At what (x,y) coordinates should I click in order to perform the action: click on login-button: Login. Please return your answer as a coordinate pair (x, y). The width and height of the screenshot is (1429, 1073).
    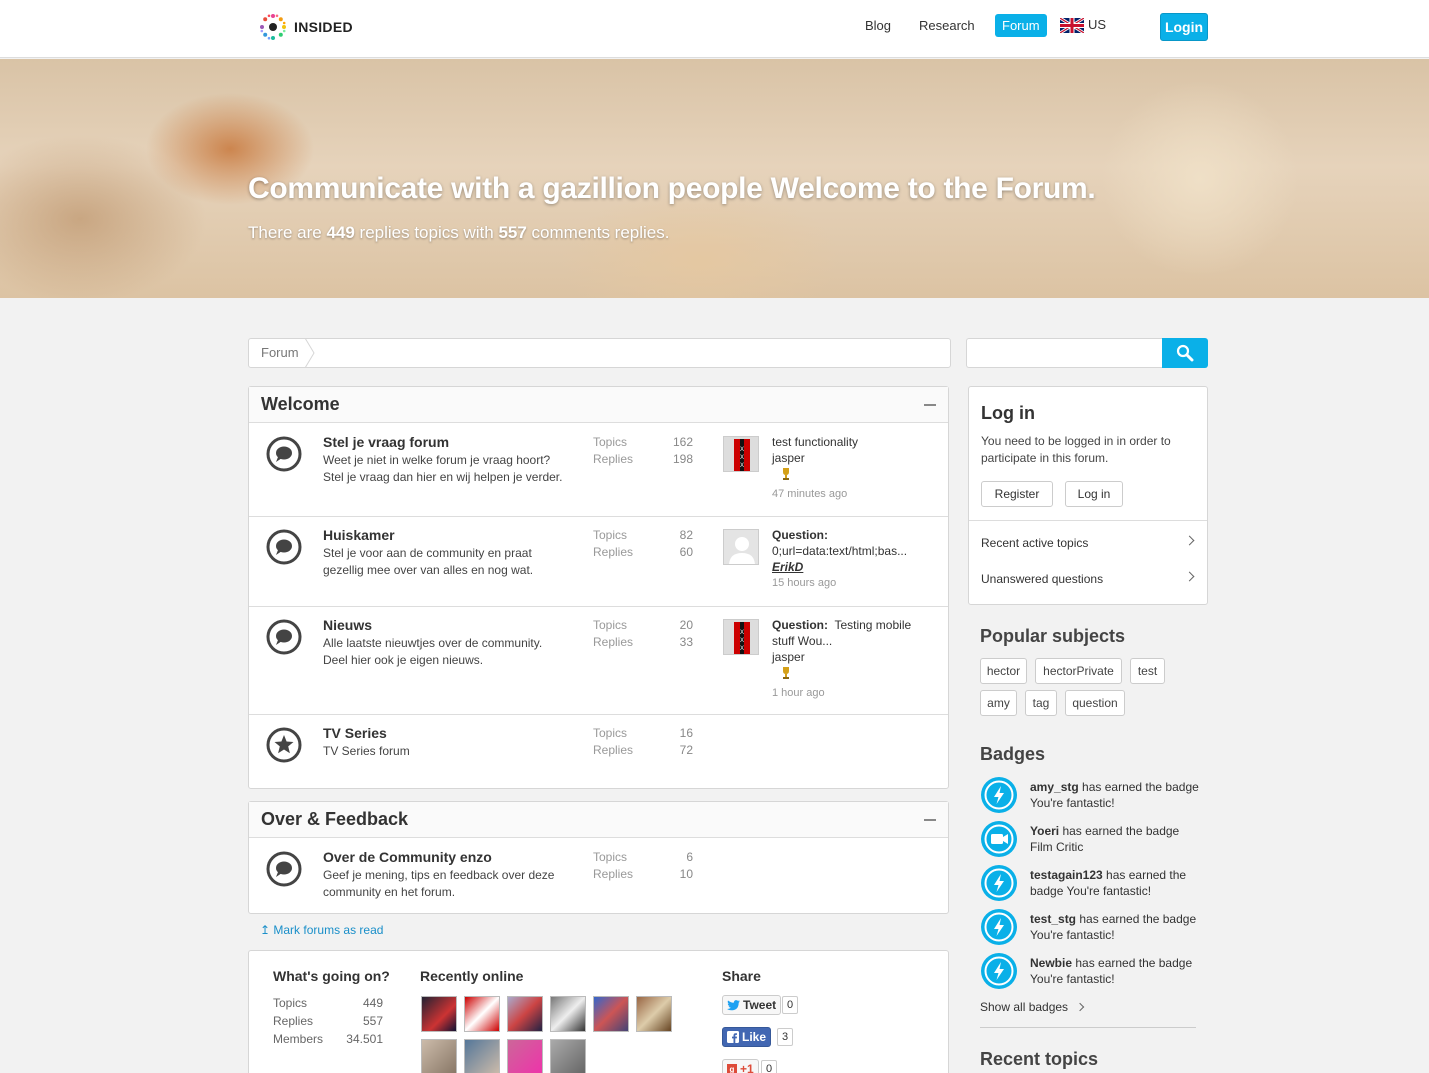
    Looking at the image, I should click on (1184, 27).